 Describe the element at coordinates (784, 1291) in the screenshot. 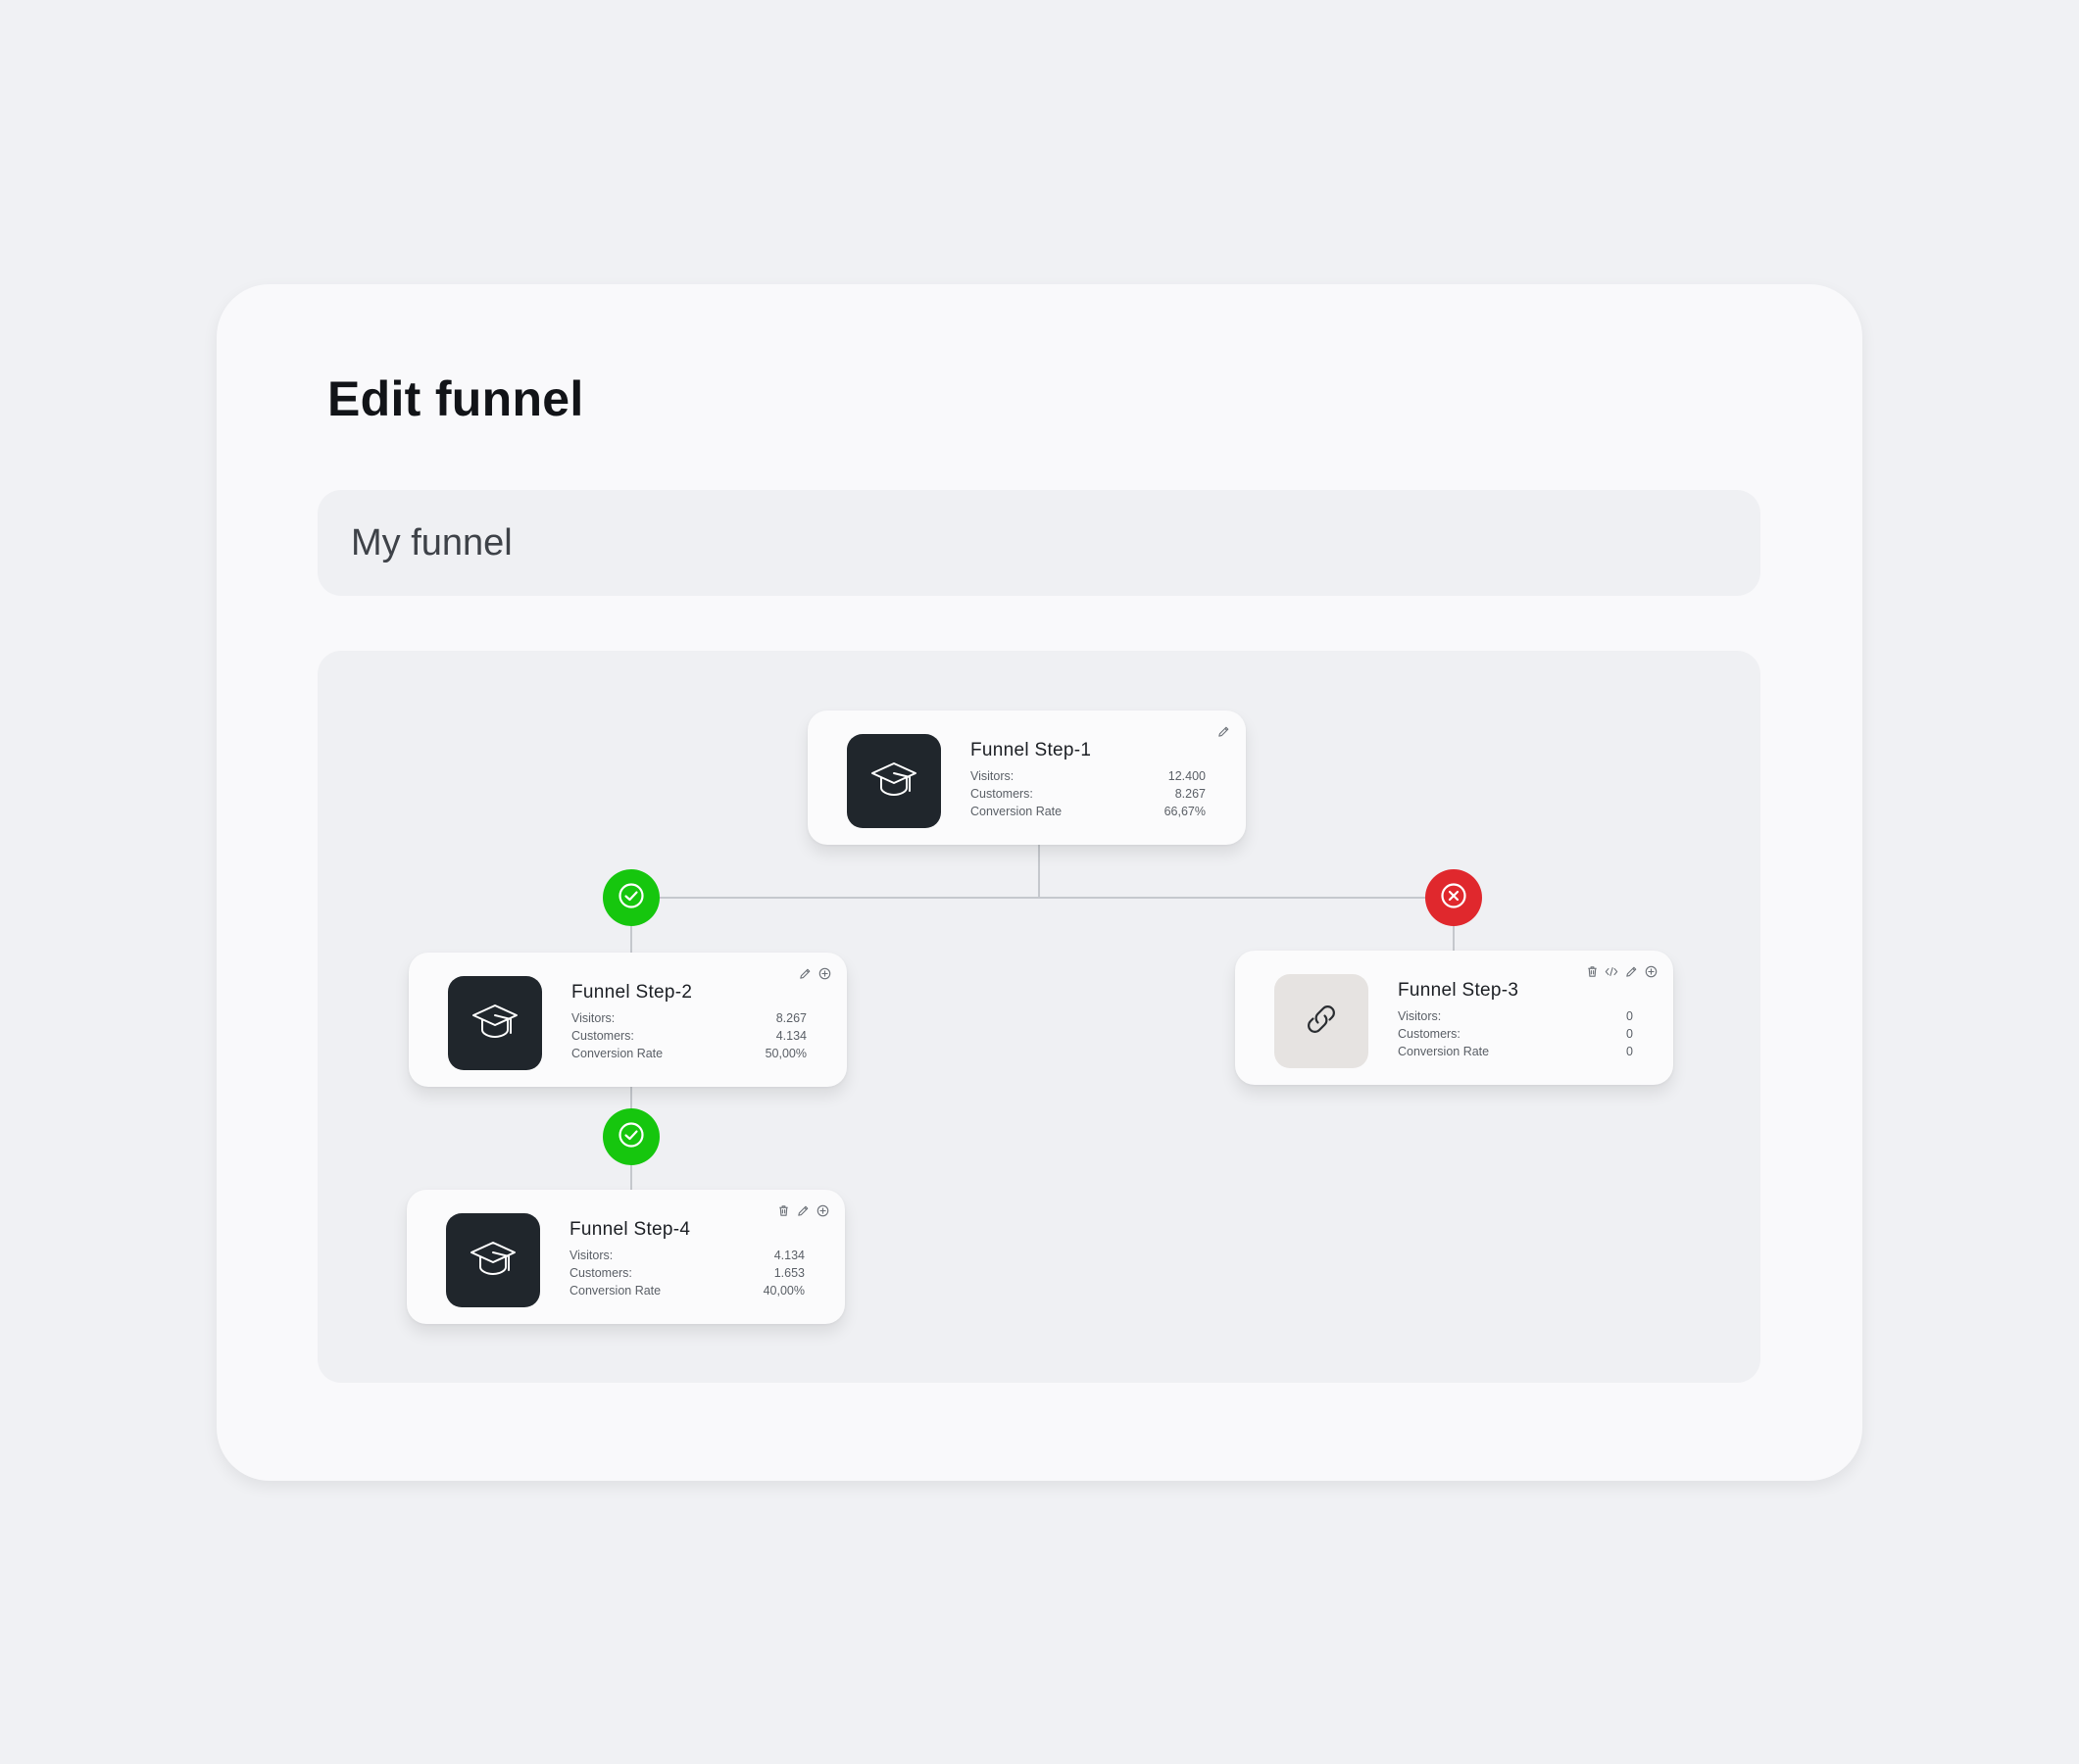

I see `conversion-rate-value: 40,00%` at that location.